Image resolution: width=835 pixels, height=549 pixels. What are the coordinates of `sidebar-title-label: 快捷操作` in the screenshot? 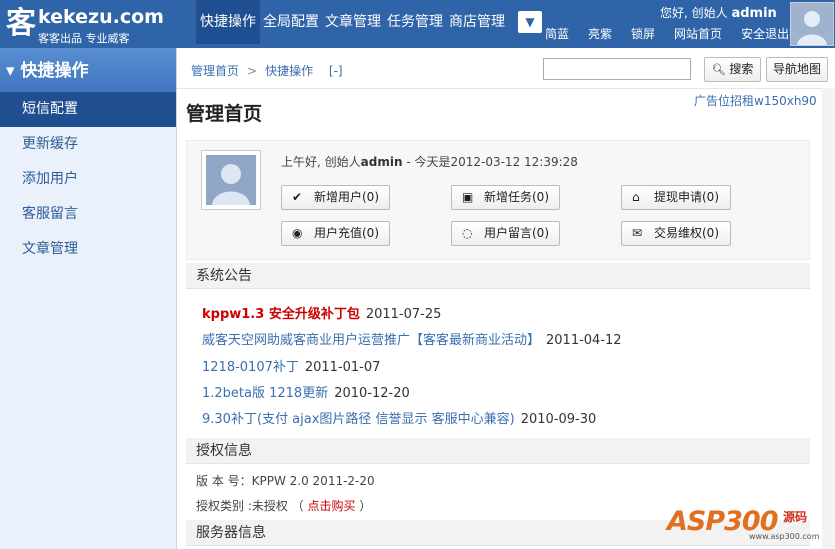 It's located at (54, 71).